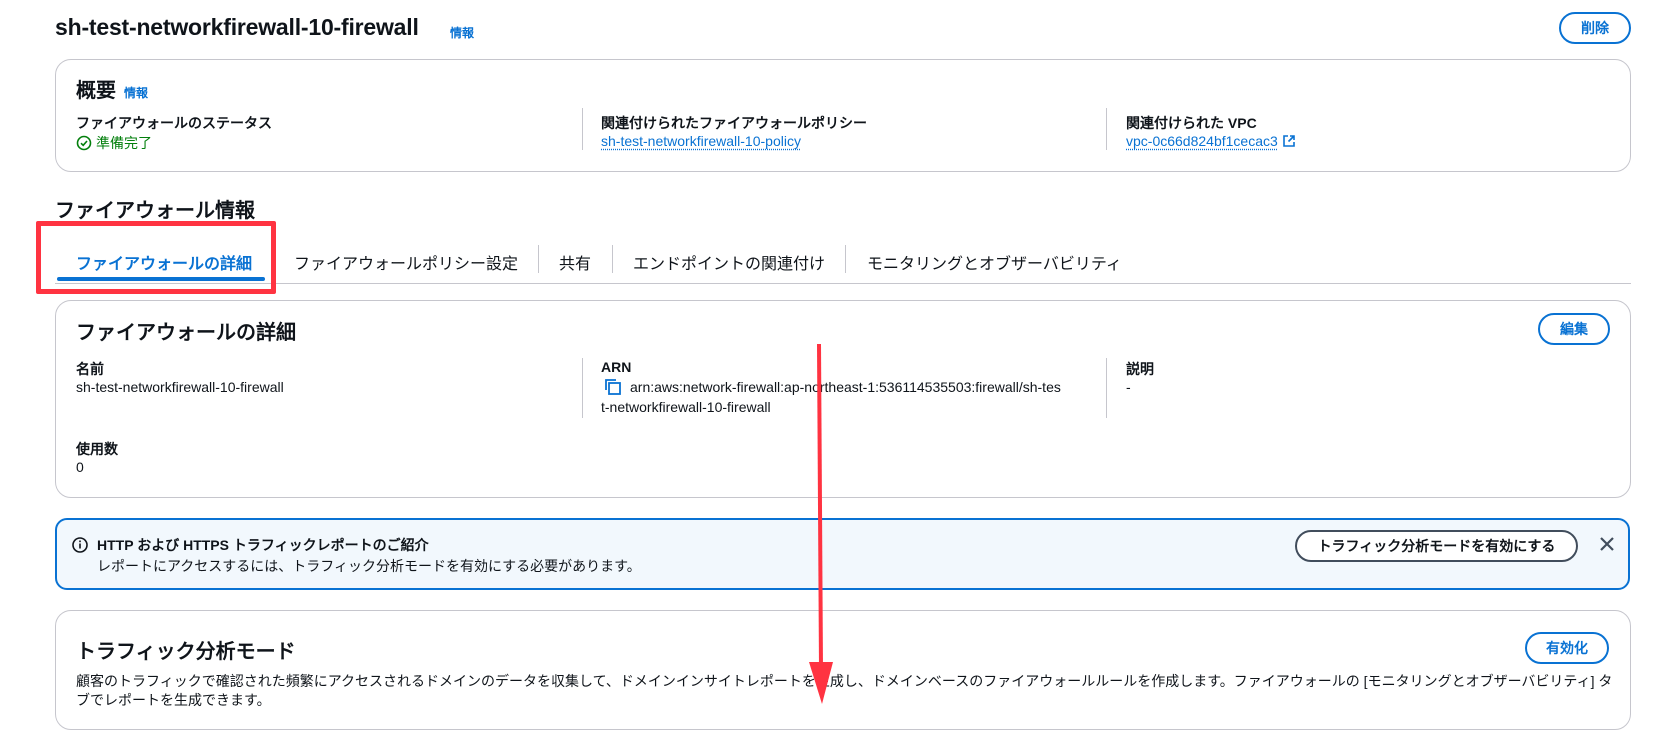 The width and height of the screenshot is (1663, 730). What do you see at coordinates (263, 545) in the screenshot?
I see `flash-title: HTTP および HTTPS トラフィックレポートのご紹介` at bounding box center [263, 545].